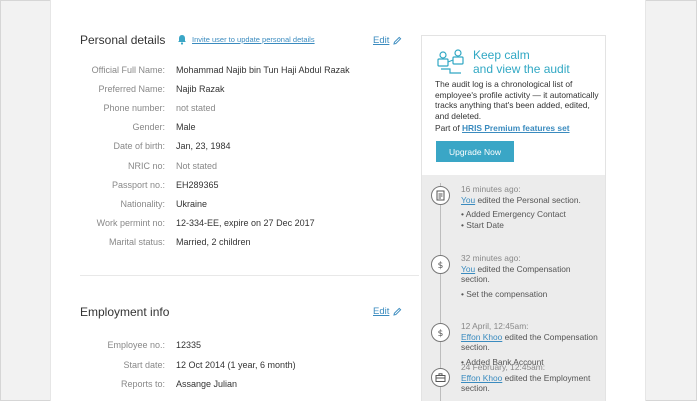  Describe the element at coordinates (531, 225) in the screenshot. I see `entry-change-item: Start Date` at that location.